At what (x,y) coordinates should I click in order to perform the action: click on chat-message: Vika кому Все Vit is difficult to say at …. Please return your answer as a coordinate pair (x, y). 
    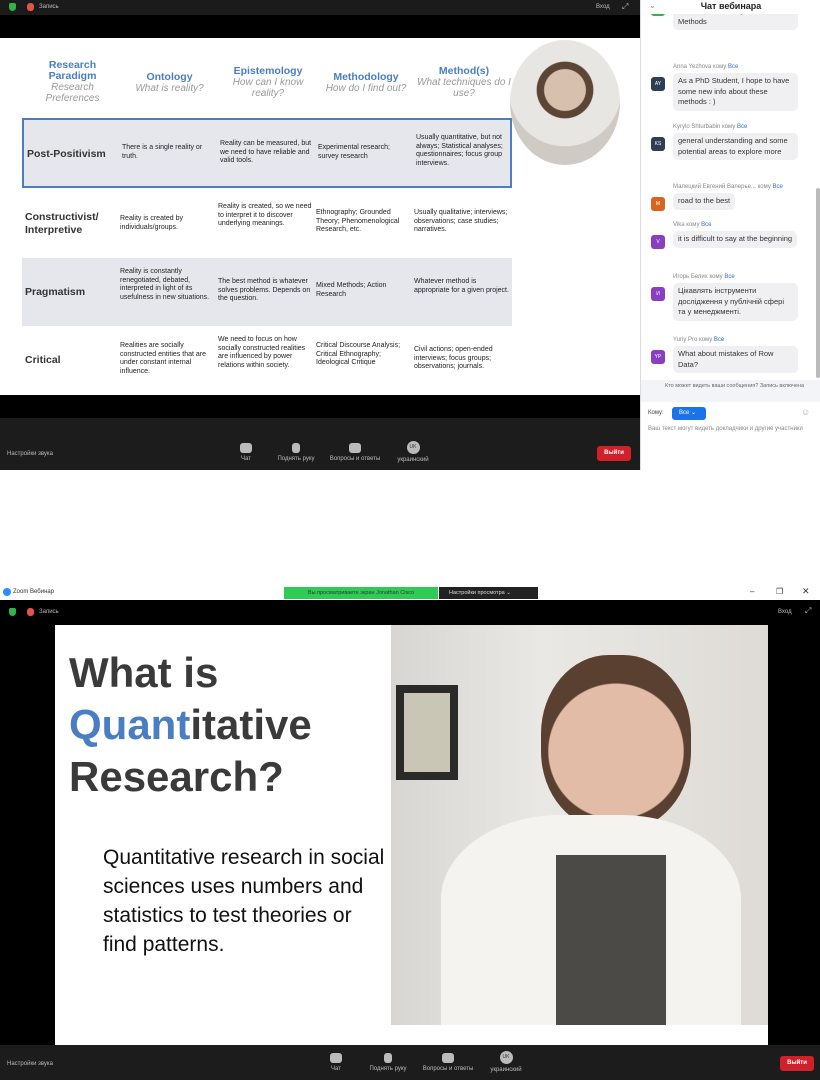
    Looking at the image, I should click on (729, 235).